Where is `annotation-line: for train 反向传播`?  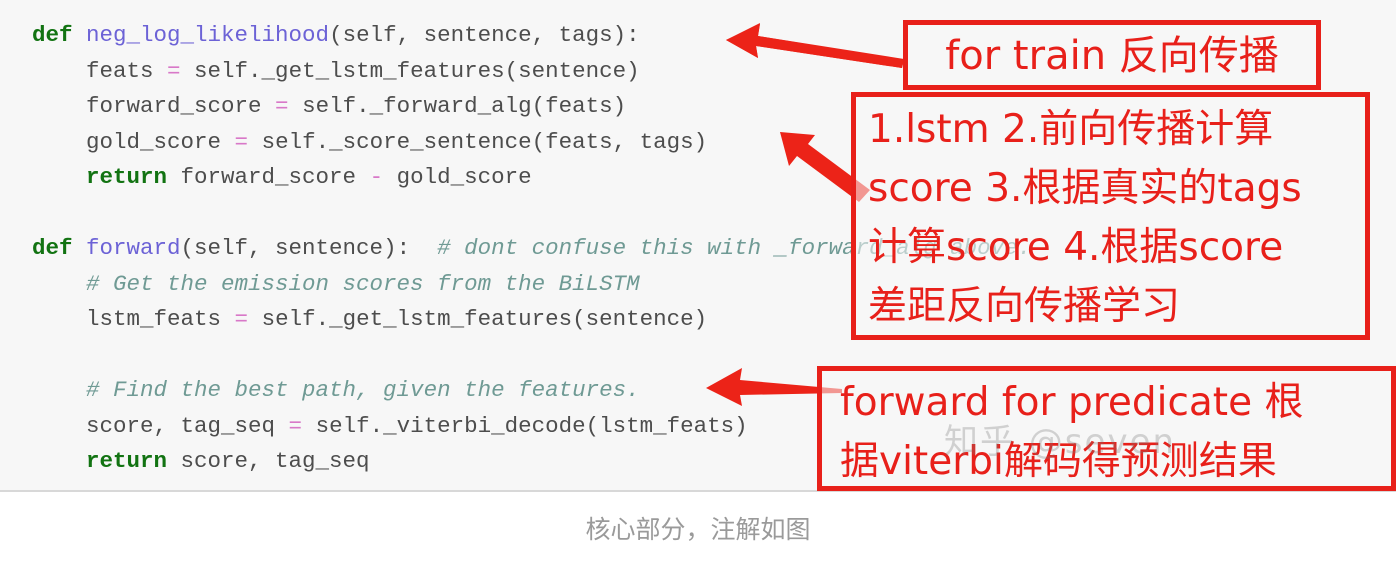
annotation-line: for train 反向传播 is located at coordinates (1112, 56).